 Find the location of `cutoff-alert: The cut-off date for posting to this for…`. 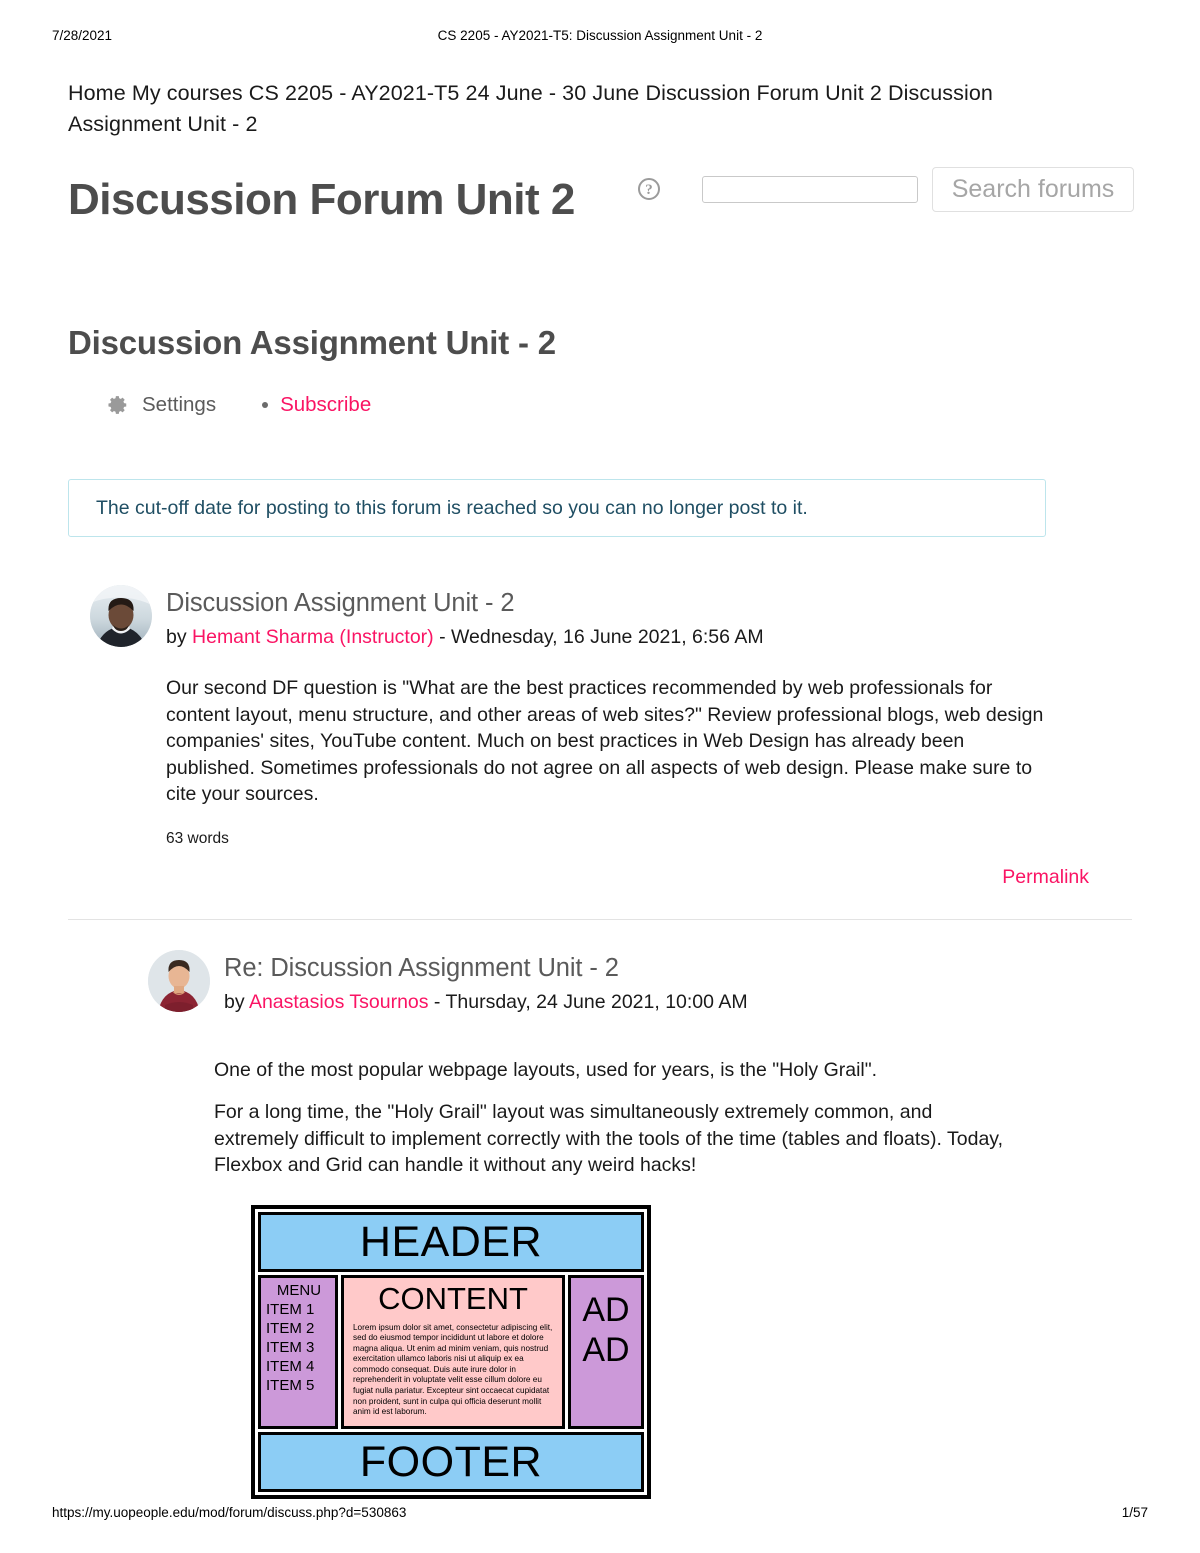

cutoff-alert: The cut-off date for posting to this for… is located at coordinates (557, 508).